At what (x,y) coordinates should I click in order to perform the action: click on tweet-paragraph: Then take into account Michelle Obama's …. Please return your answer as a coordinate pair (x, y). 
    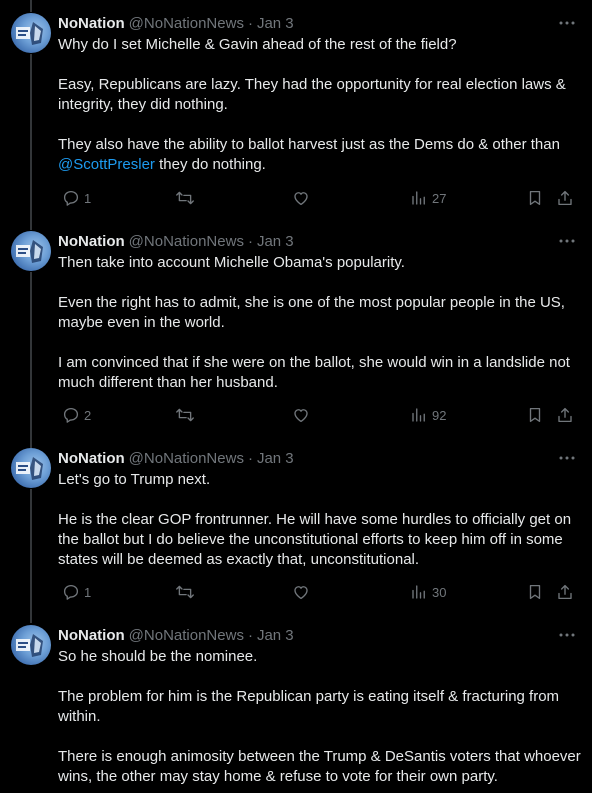
    Looking at the image, I should click on (231, 262).